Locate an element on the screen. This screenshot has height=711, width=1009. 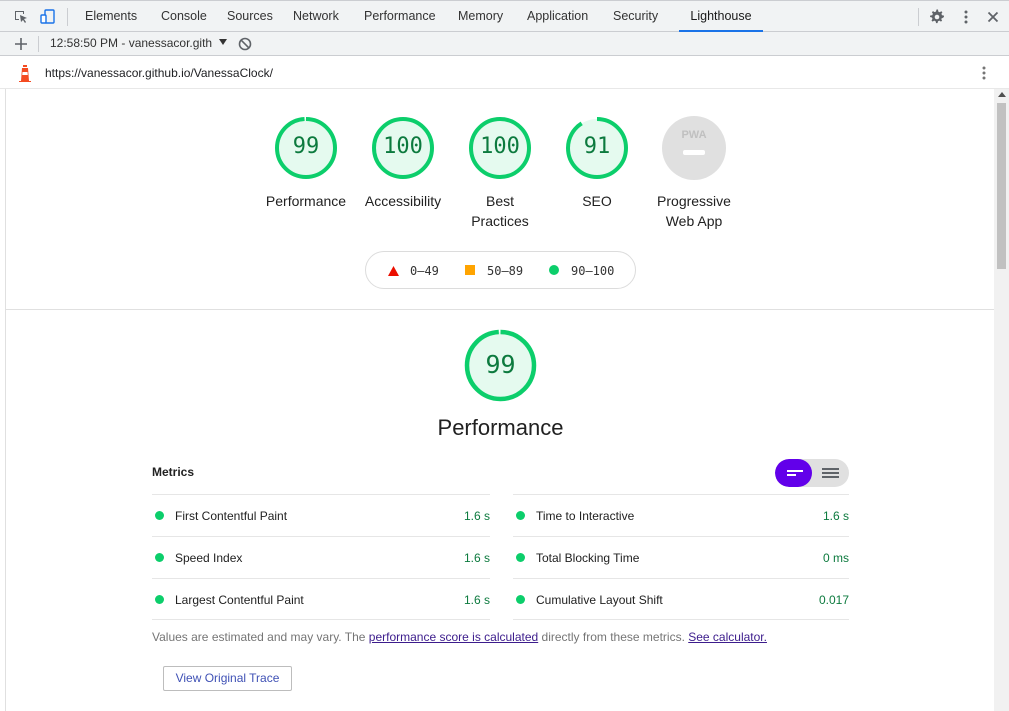
gauge-pwa: PWA Progressive Web App is located at coordinates (694, 172).